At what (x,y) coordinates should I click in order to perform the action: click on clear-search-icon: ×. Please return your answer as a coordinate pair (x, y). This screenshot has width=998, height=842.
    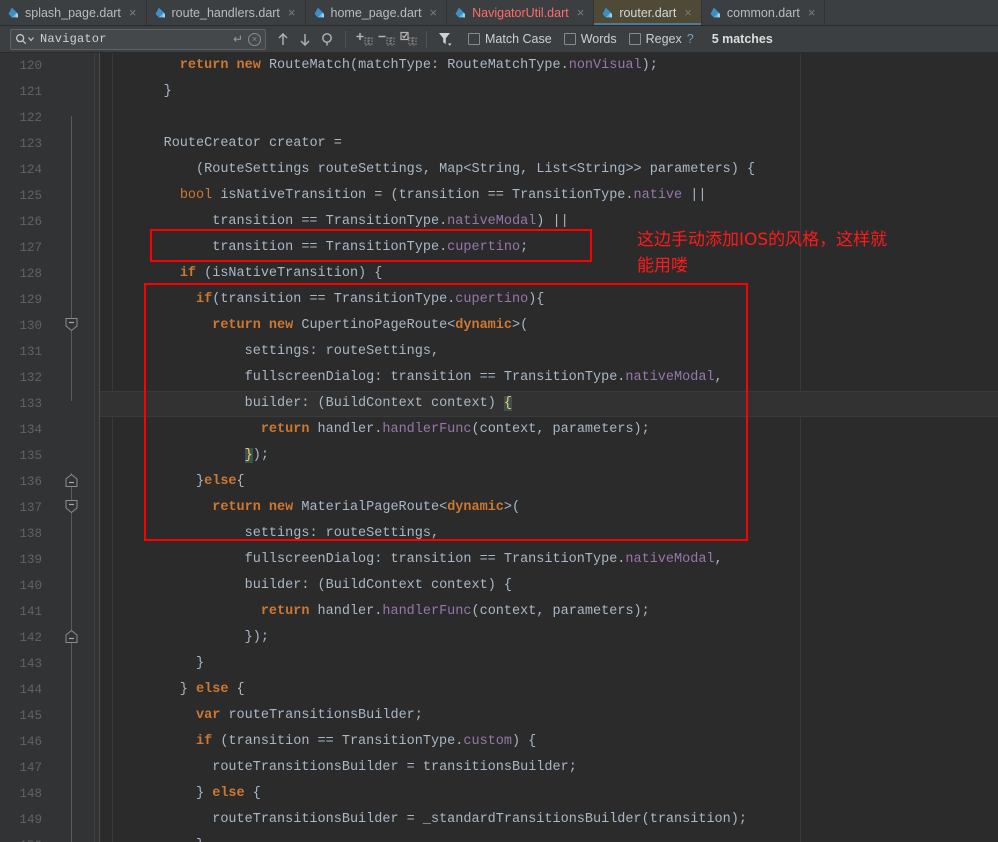
    Looking at the image, I should click on (254, 39).